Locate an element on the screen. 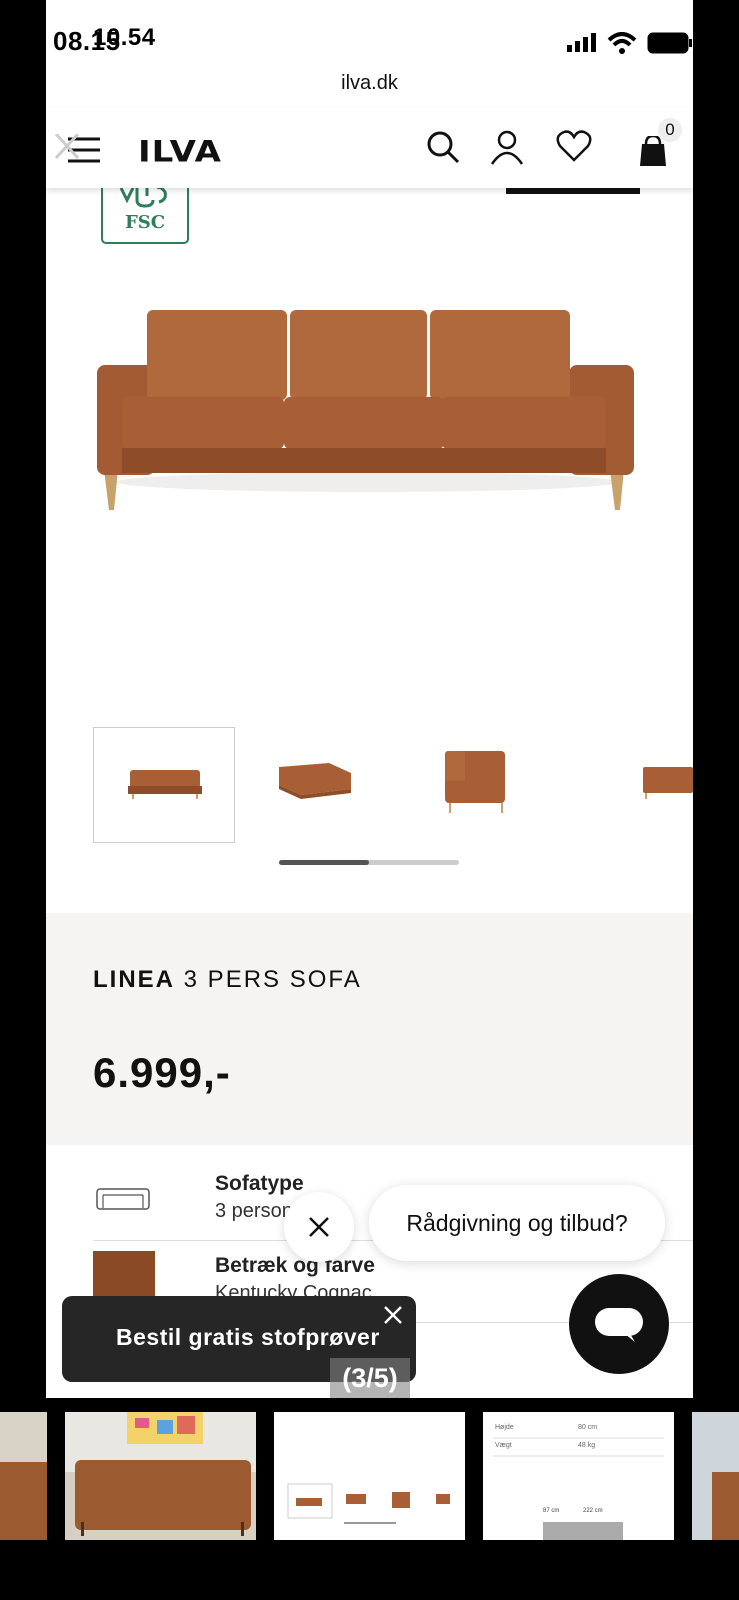  product-price: 6.999,- is located at coordinates (162, 1072).